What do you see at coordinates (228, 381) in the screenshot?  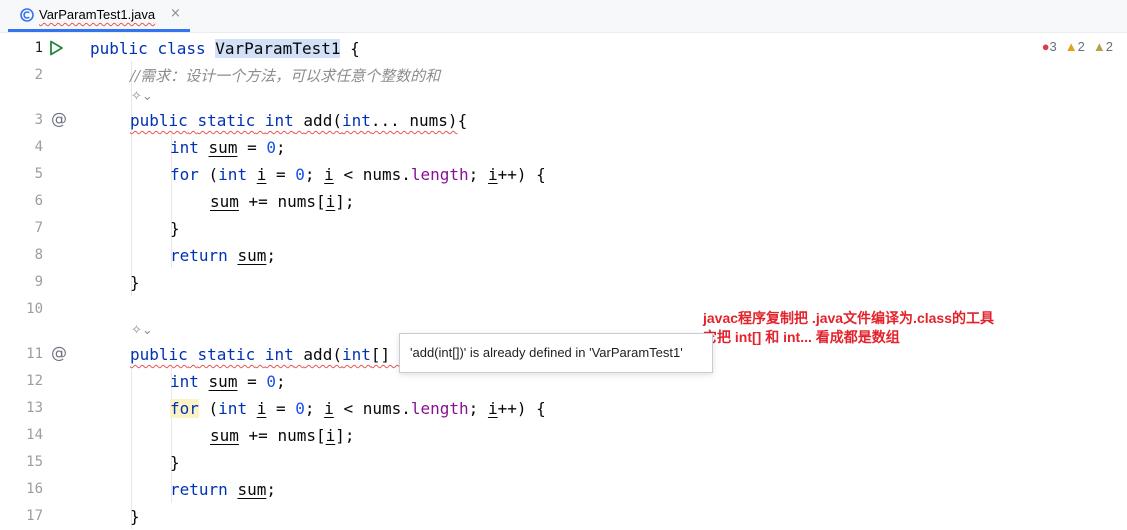 I see `code-line-12: int sum = 0;` at bounding box center [228, 381].